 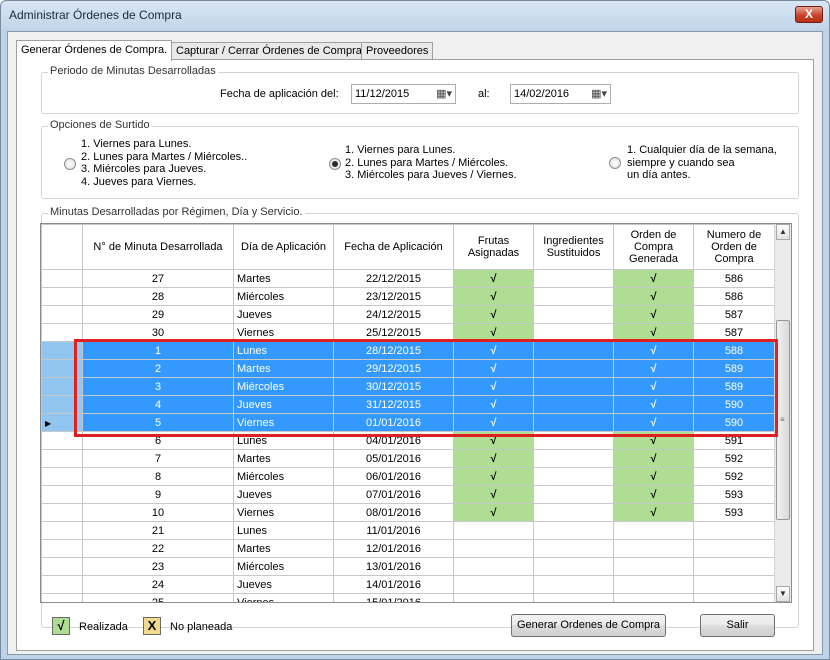 I want to click on option-3-radio, so click(x=615, y=163).